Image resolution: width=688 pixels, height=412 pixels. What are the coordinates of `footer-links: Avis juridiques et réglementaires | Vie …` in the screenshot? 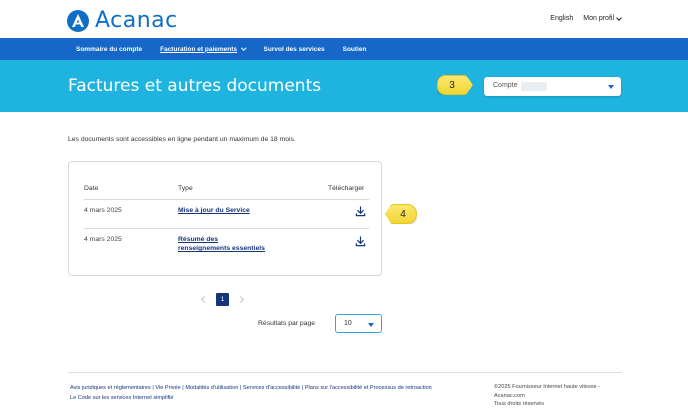 It's located at (280, 393).